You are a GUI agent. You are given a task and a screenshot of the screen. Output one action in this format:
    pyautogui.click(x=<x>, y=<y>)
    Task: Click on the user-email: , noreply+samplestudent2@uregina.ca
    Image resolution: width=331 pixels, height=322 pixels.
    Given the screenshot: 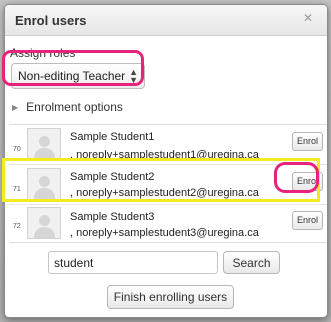 What is the action you would take?
    pyautogui.click(x=164, y=193)
    